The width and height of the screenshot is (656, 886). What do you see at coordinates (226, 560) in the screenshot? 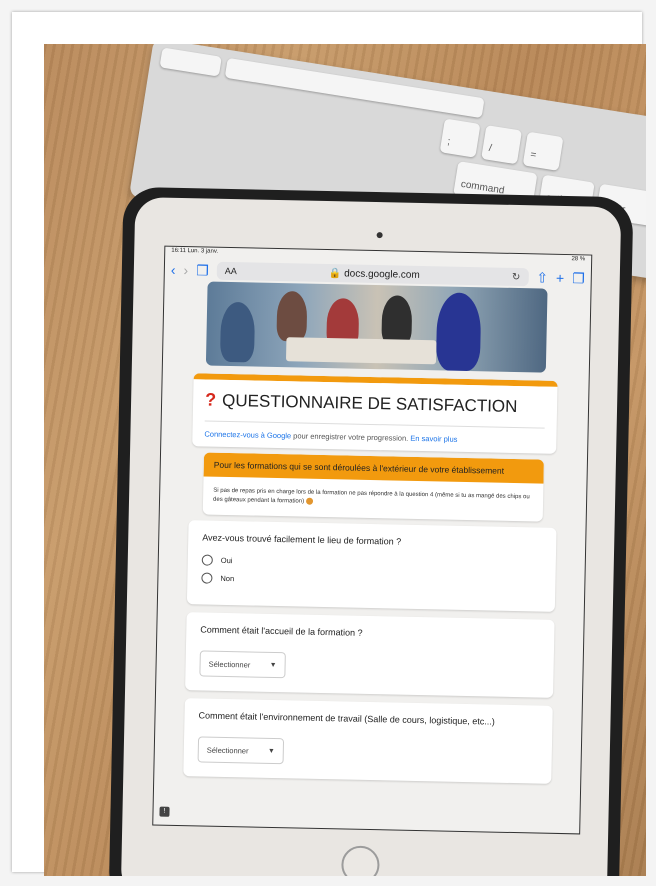
I see `radio-label: Oui` at bounding box center [226, 560].